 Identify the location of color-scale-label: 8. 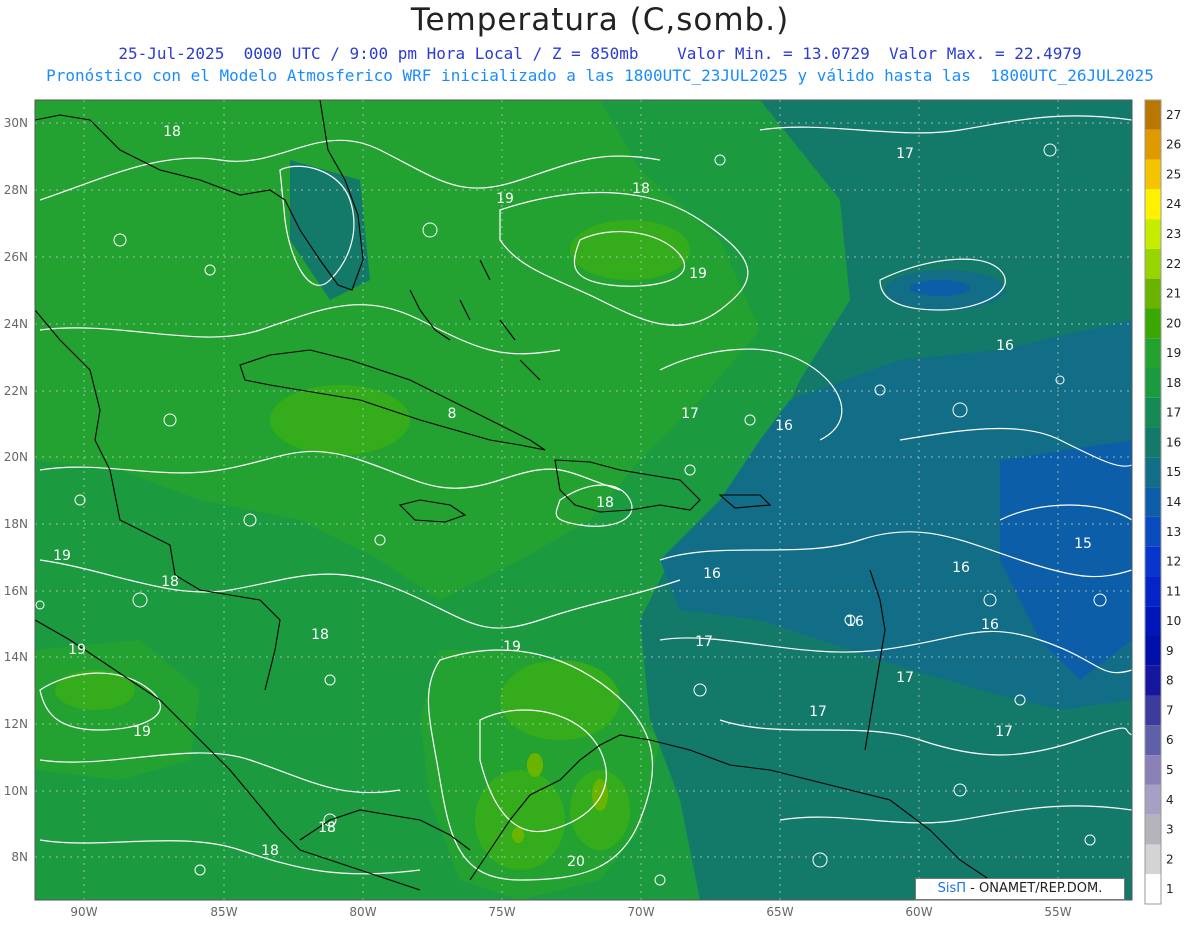
(1170, 681).